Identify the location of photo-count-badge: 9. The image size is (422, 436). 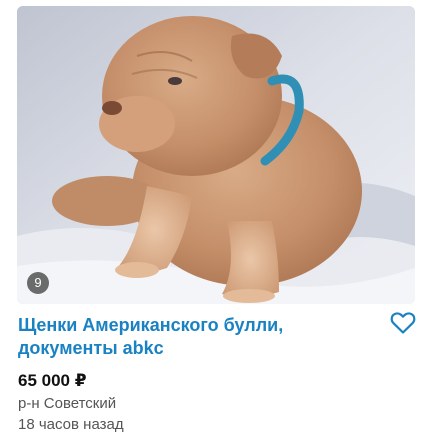
(38, 283).